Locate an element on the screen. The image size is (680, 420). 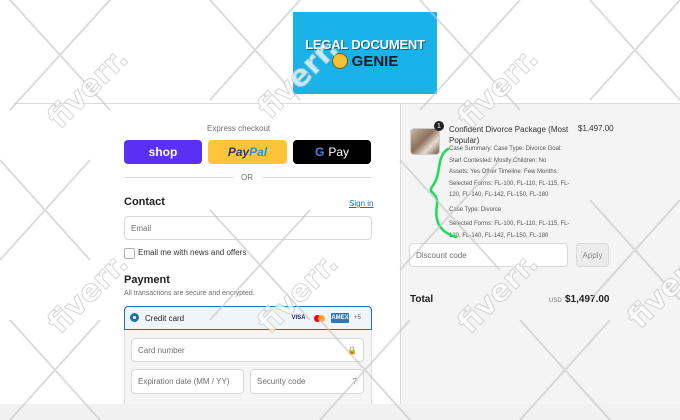
shop-pay-button: shop is located at coordinates (163, 152).